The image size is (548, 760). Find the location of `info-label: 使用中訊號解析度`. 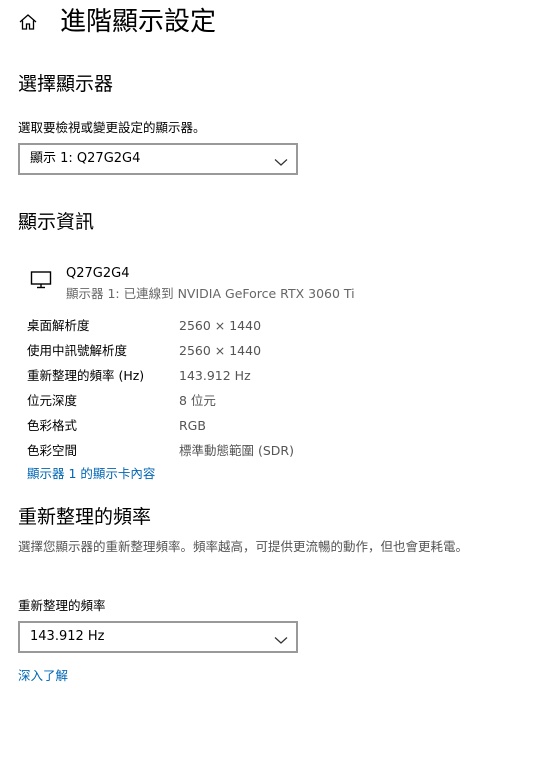

info-label: 使用中訊號解析度 is located at coordinates (77, 350).